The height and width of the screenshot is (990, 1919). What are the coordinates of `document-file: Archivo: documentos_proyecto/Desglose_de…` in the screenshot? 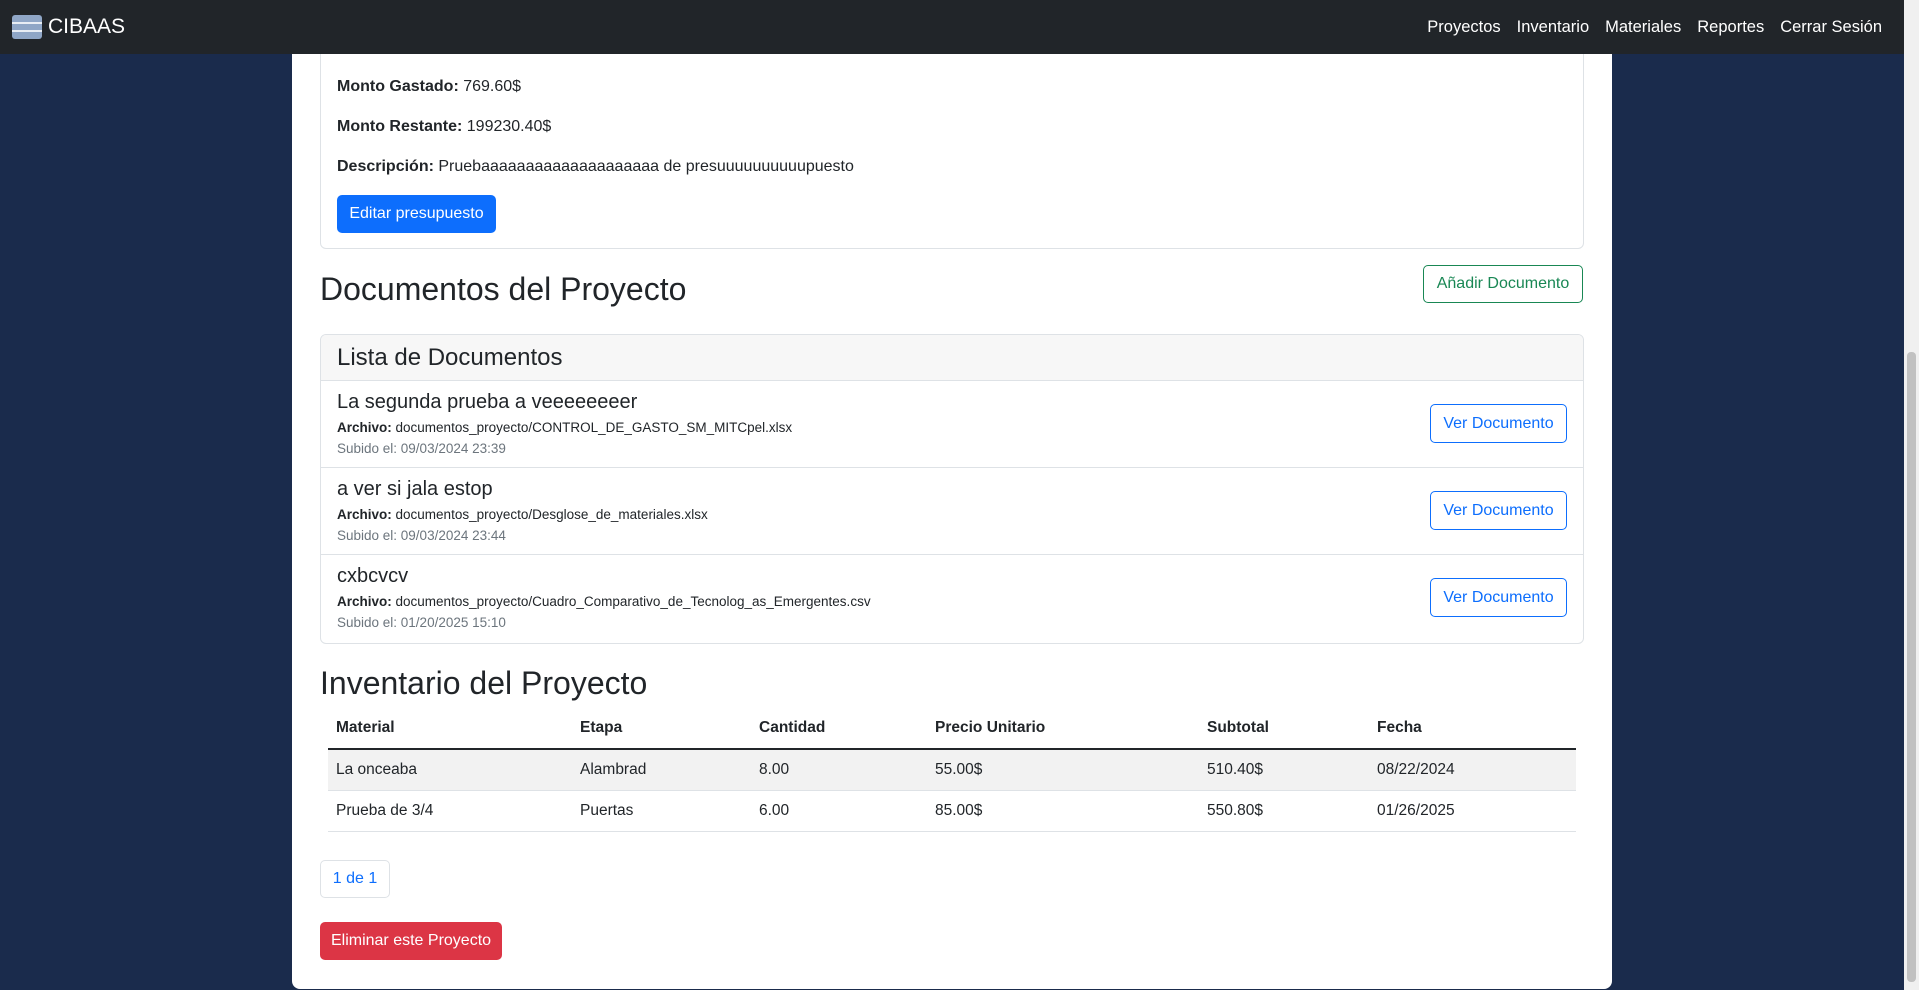 It's located at (522, 514).